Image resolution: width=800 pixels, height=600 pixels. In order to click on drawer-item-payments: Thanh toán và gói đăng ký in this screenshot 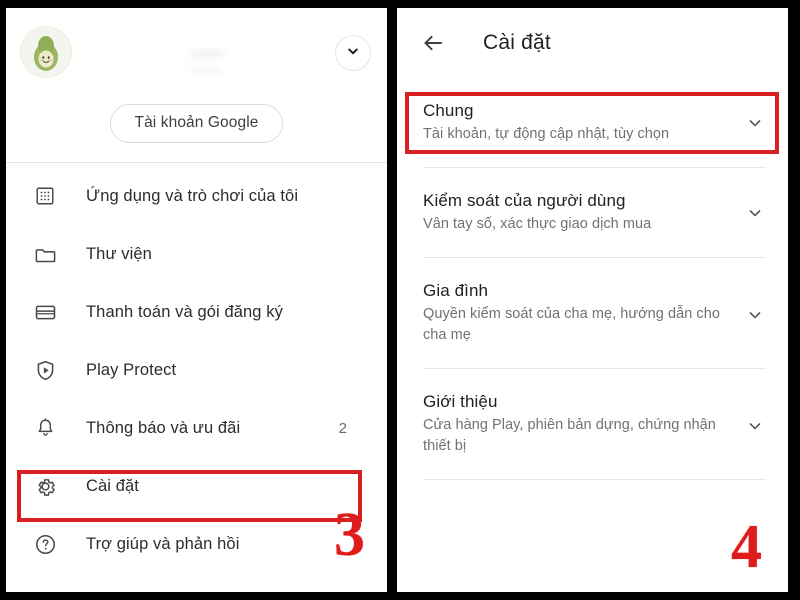, I will do `click(196, 312)`.